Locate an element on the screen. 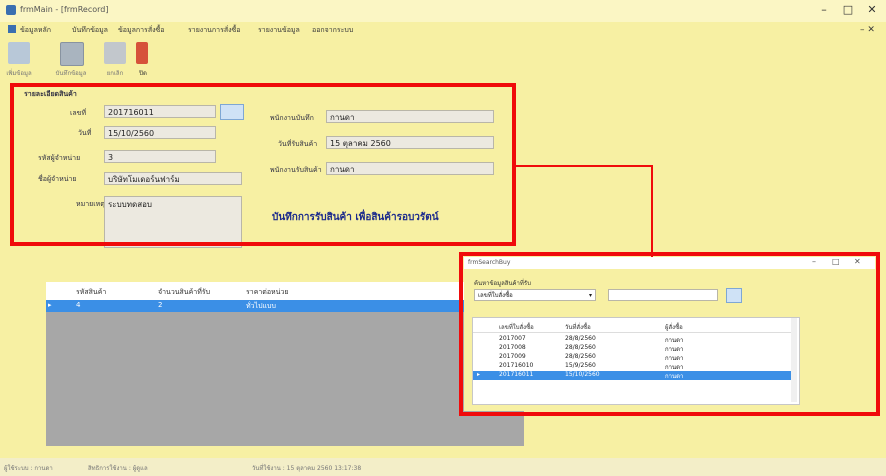 The image size is (886, 476). col-order-date: วันที่สั่งซื้อ is located at coordinates (578, 327).